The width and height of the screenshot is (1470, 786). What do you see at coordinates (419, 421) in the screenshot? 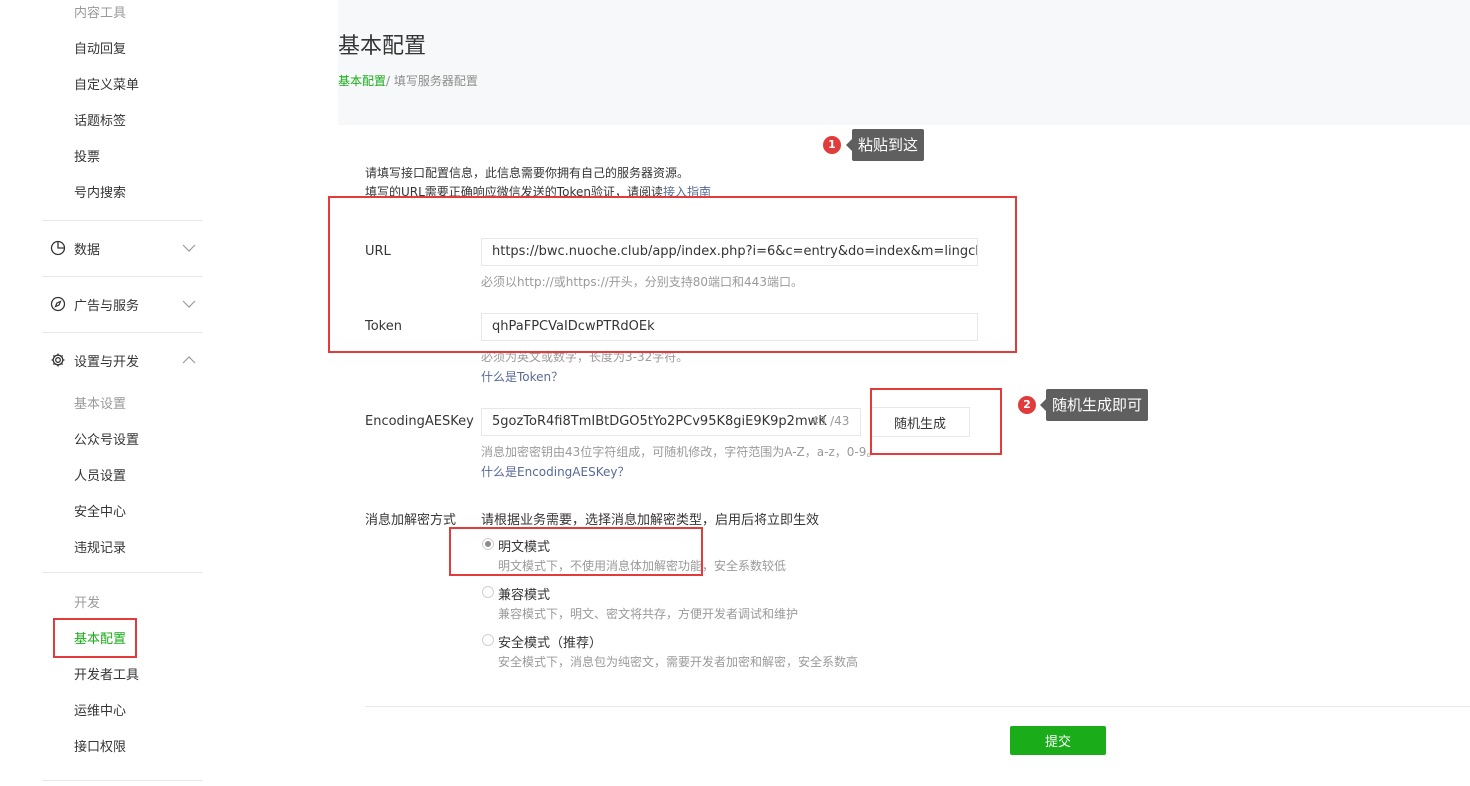
I see `aes-key-label: EncodingAESKey` at bounding box center [419, 421].